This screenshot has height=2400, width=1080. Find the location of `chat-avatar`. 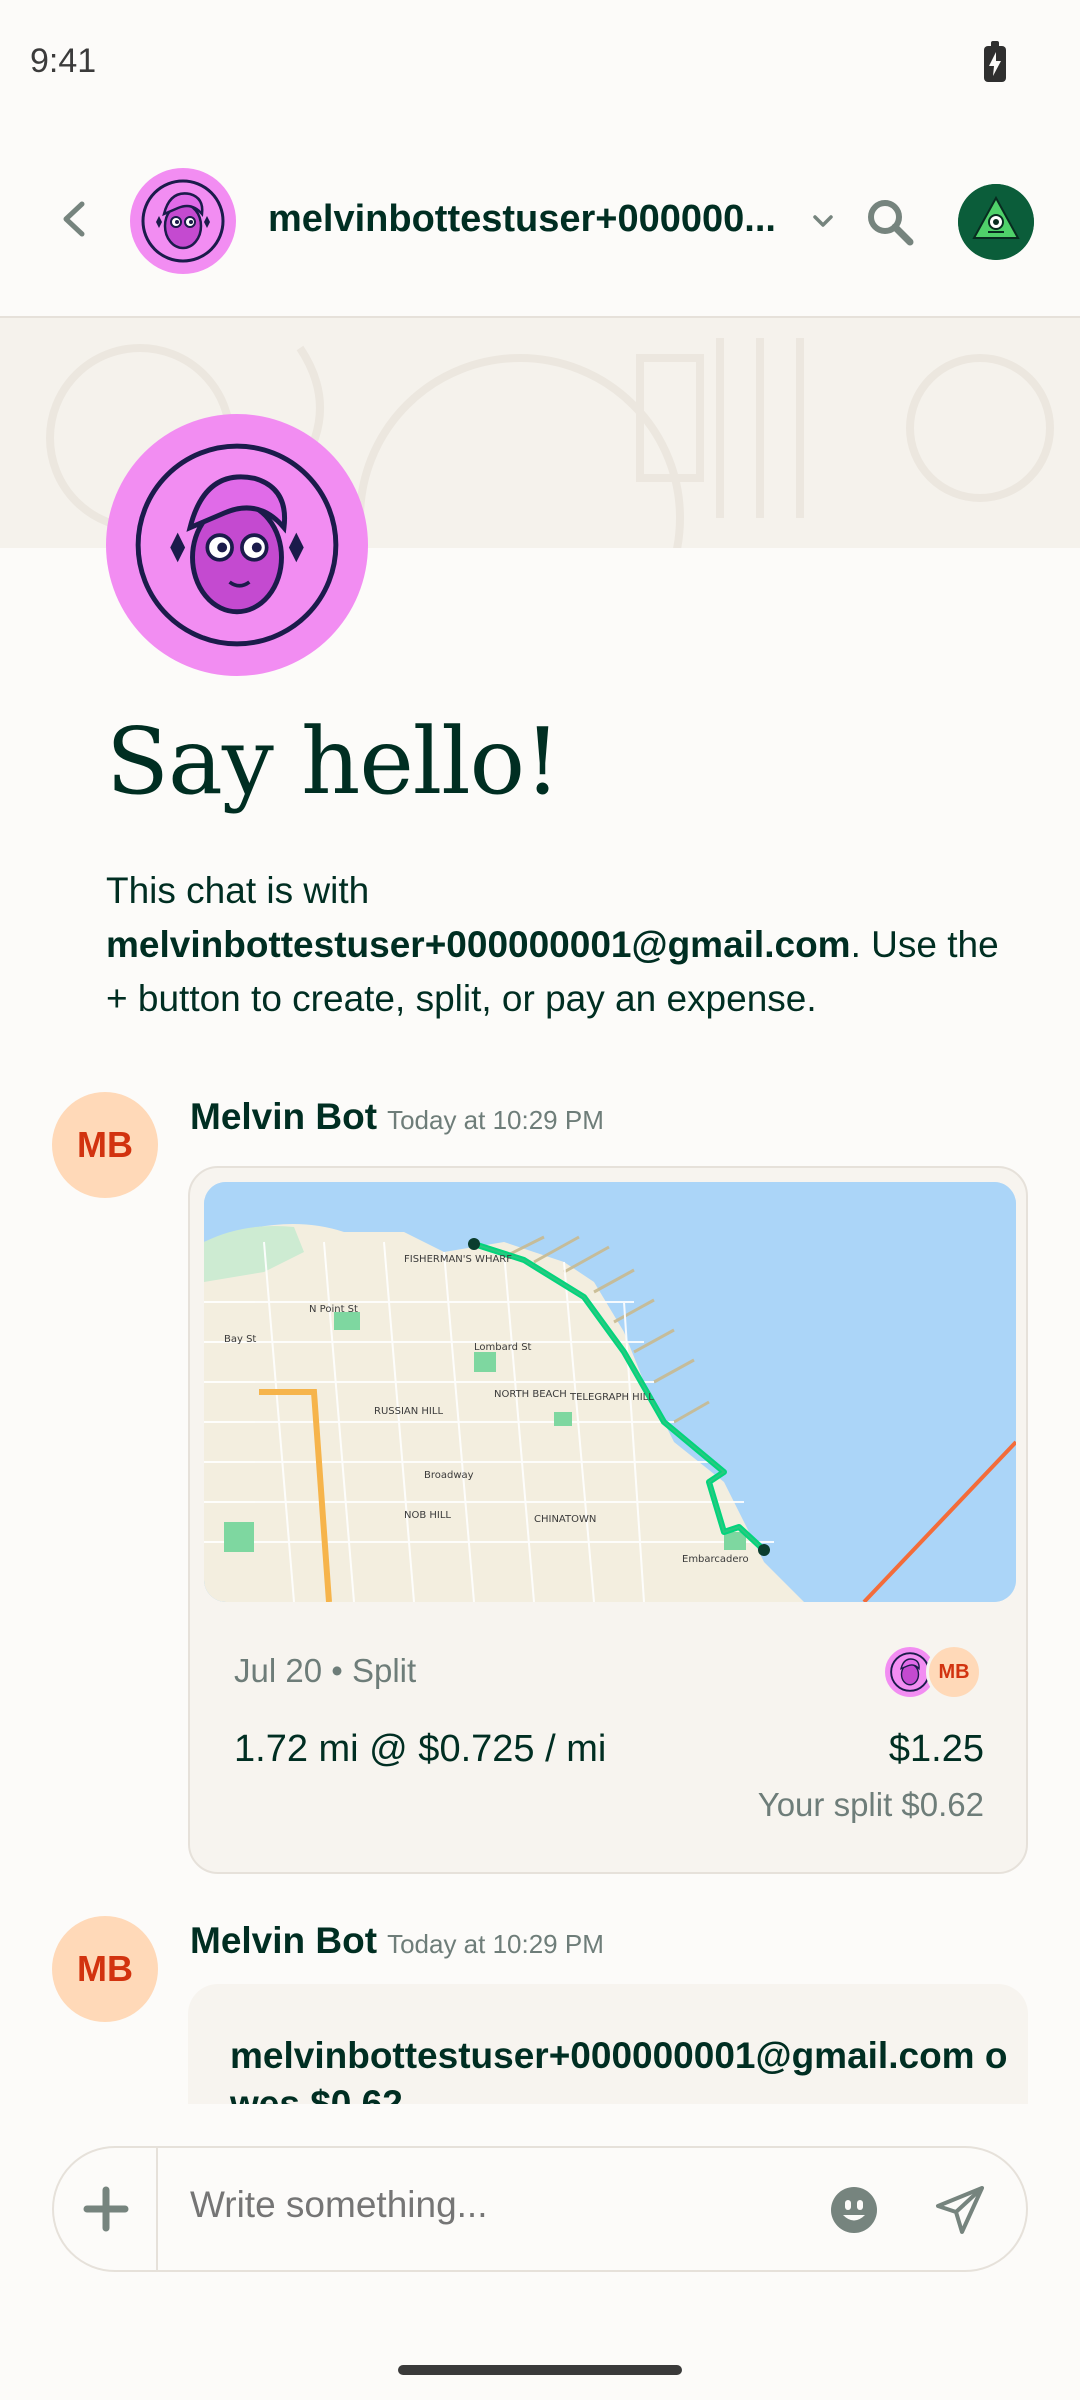

chat-avatar is located at coordinates (183, 221).